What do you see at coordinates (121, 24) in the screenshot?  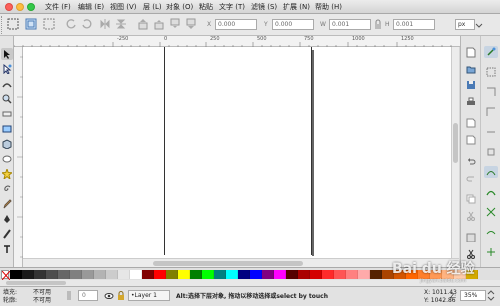 I see `flip-vertical-icon` at bounding box center [121, 24].